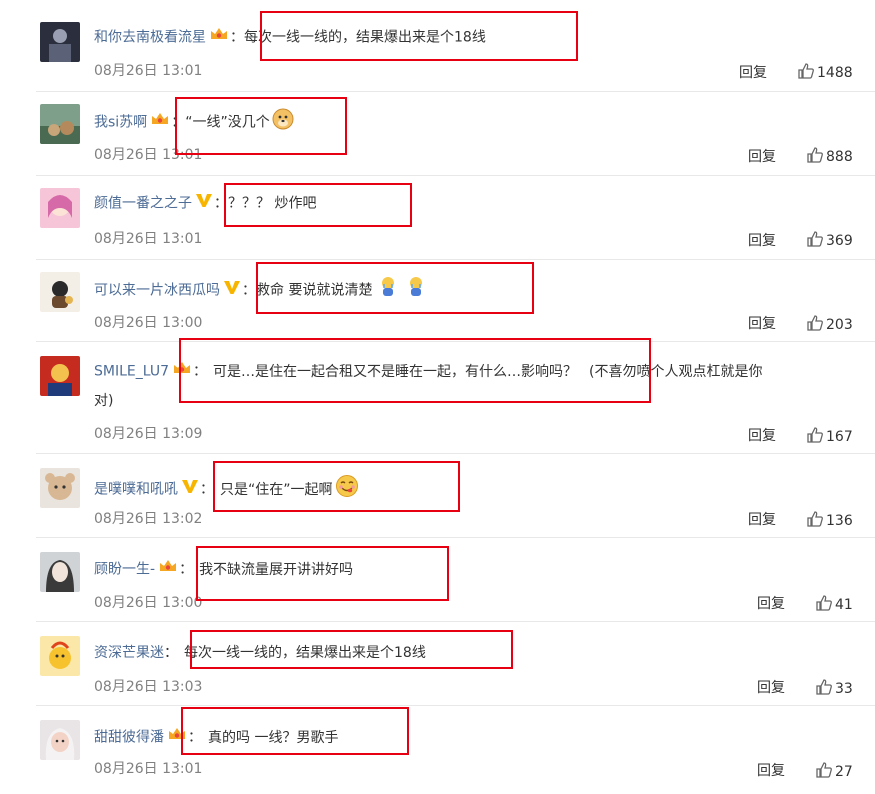  I want to click on like-button: 136, so click(829, 519).